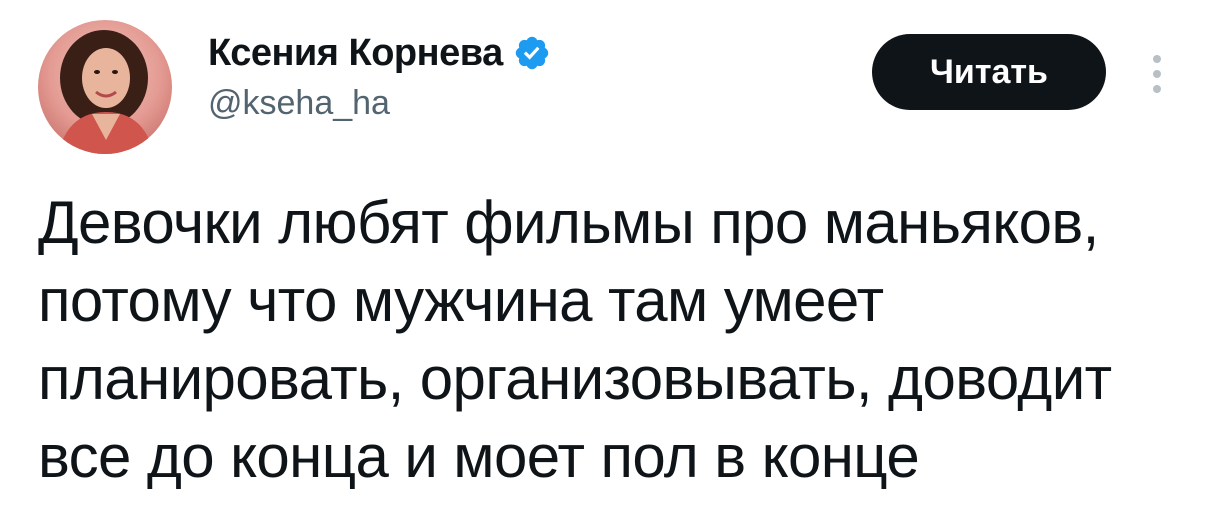 This screenshot has width=1224, height=530. What do you see at coordinates (105, 87) in the screenshot?
I see `author-avatar` at bounding box center [105, 87].